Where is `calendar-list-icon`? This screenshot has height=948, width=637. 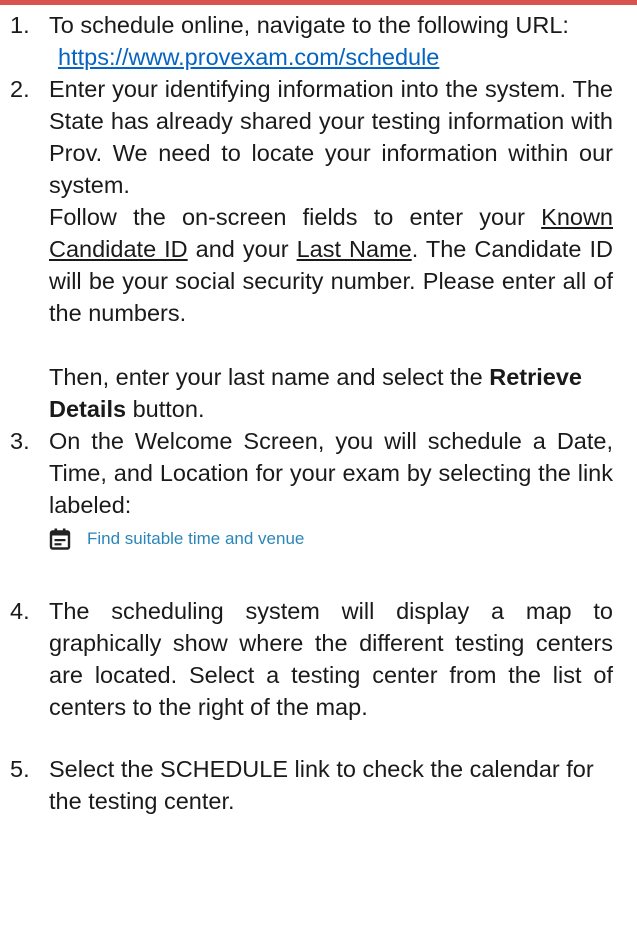 calendar-list-icon is located at coordinates (60, 539).